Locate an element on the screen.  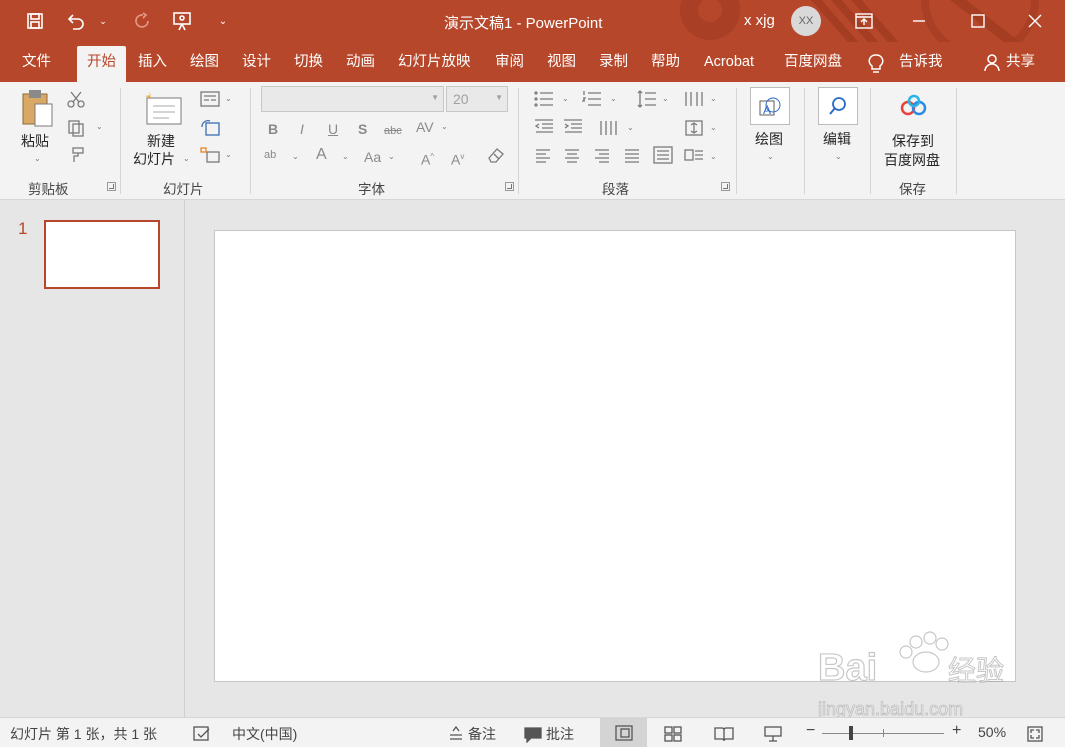
save-icon is located at coordinates (35, 21).